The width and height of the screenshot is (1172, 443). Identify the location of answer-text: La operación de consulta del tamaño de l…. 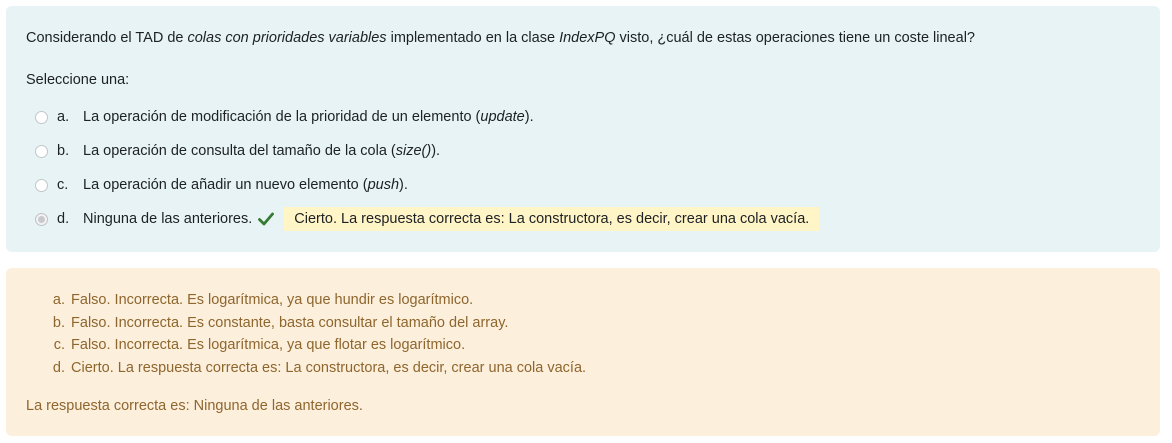
(262, 151).